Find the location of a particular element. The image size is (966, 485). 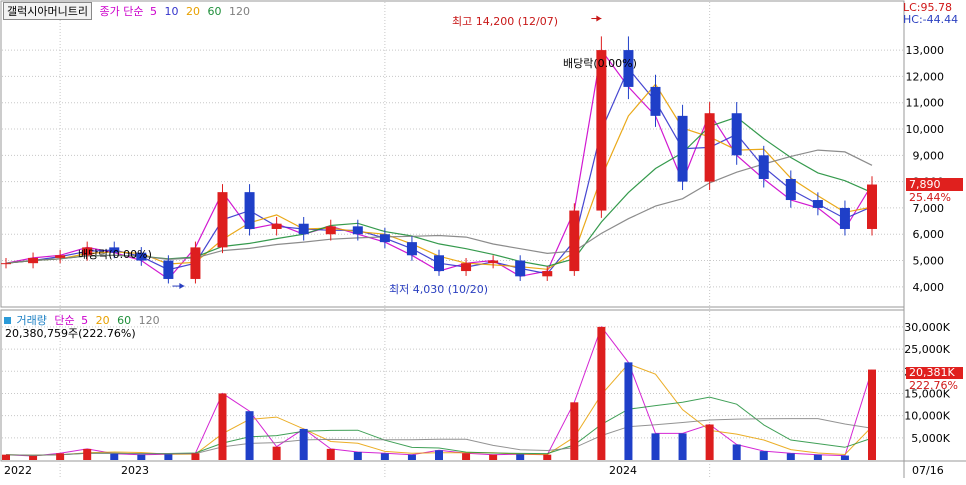

ma-legend-120: 120 is located at coordinates (239, 11).